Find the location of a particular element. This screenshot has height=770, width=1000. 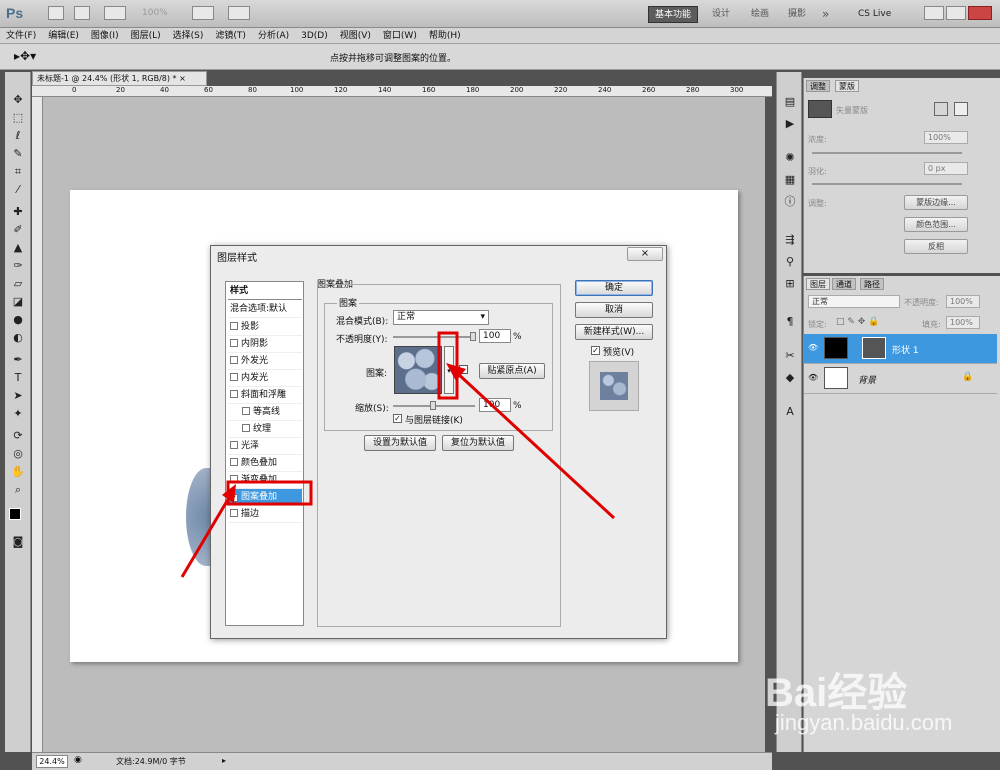

clone-stamp-icon: ▲ is located at coordinates (18, 247).